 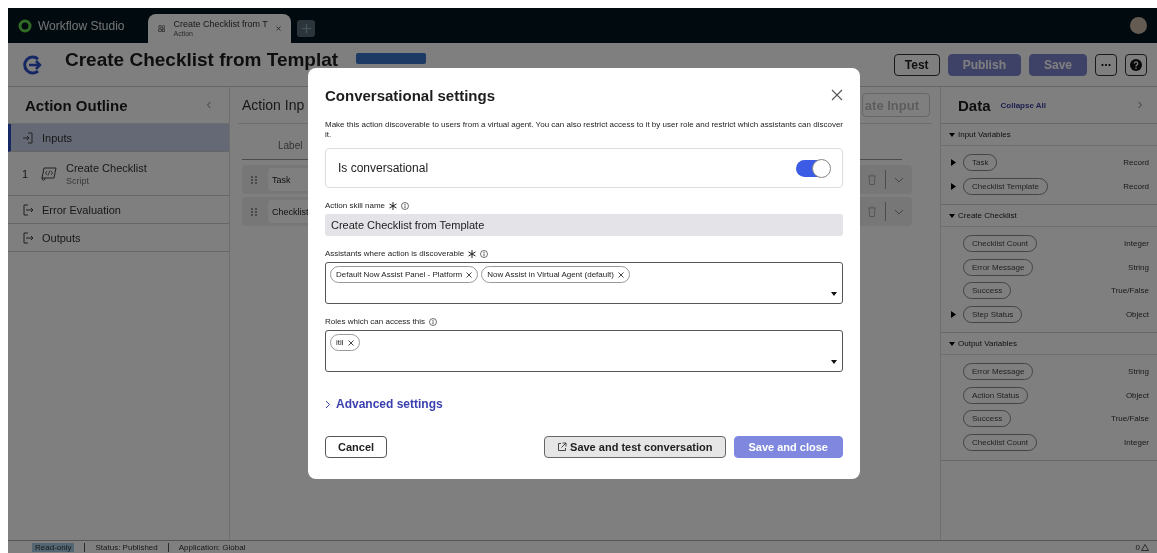 I want to click on help-icon, so click(x=1136, y=64).